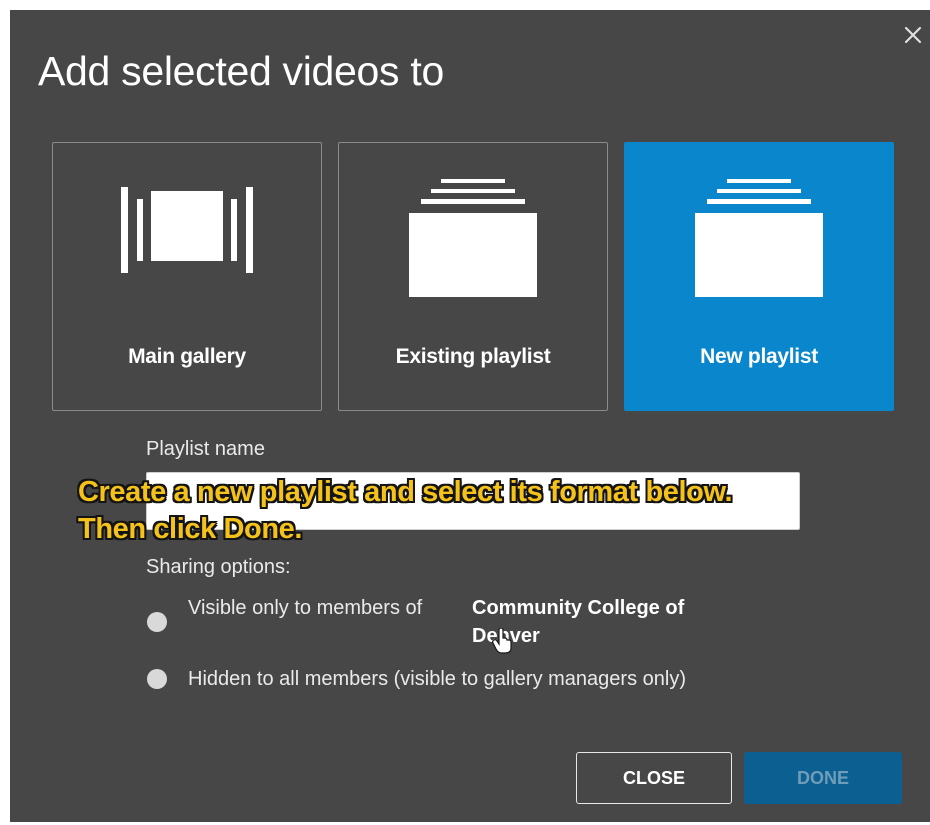 The image size is (930, 825). I want to click on tile-main-gallery: Main gallery, so click(187, 276).